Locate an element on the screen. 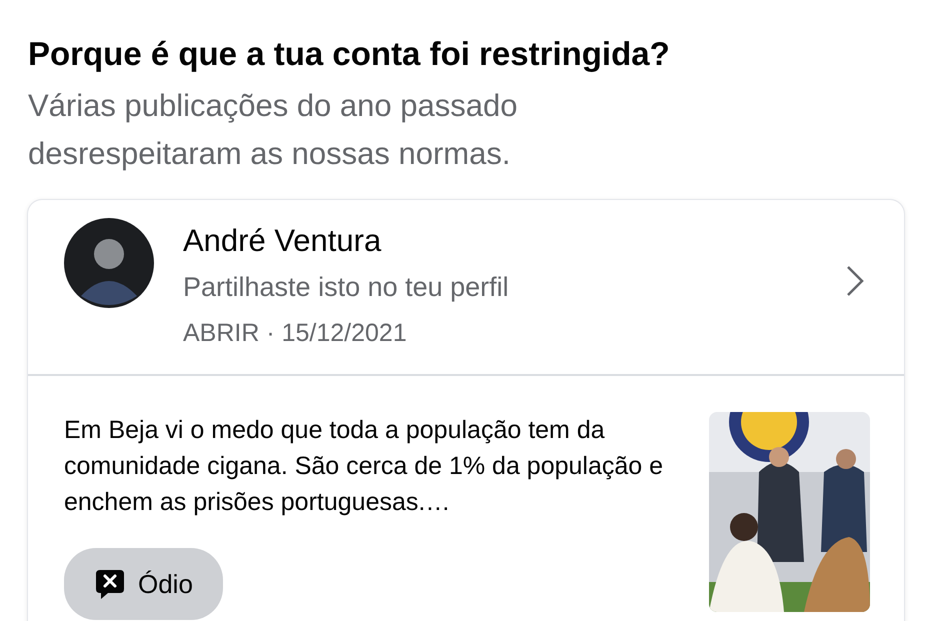 This screenshot has height=621, width=932. page-heading: Porque é que a tua conta foi restringida? is located at coordinates (349, 54).